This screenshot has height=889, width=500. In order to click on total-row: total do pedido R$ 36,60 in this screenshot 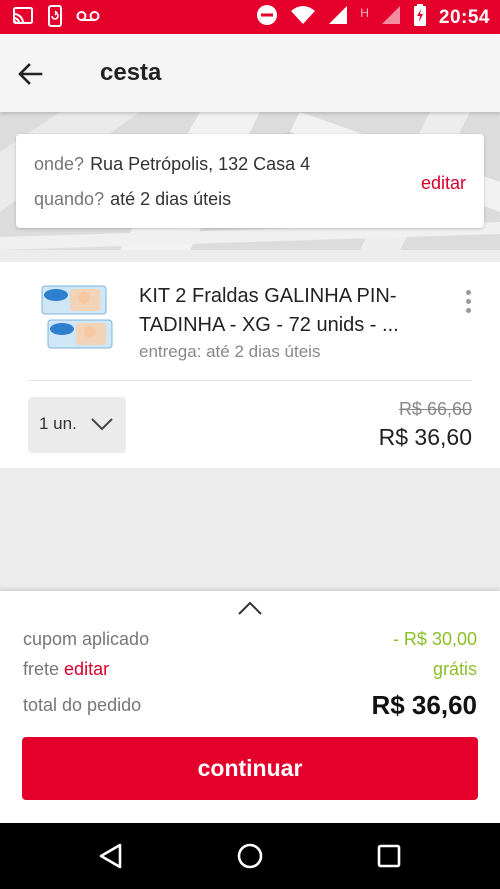, I will do `click(250, 705)`.